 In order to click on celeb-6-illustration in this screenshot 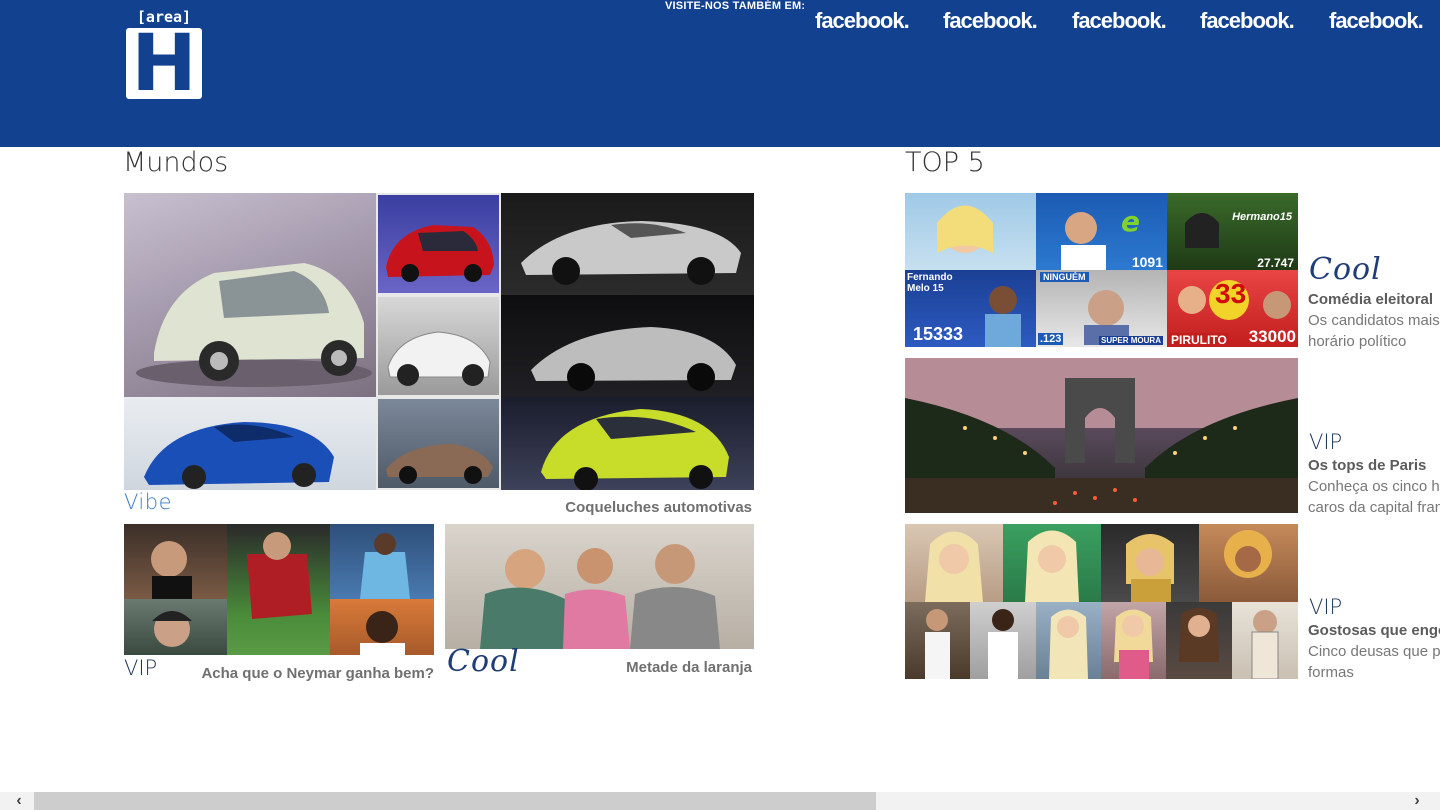, I will do `click(1003, 644)`.